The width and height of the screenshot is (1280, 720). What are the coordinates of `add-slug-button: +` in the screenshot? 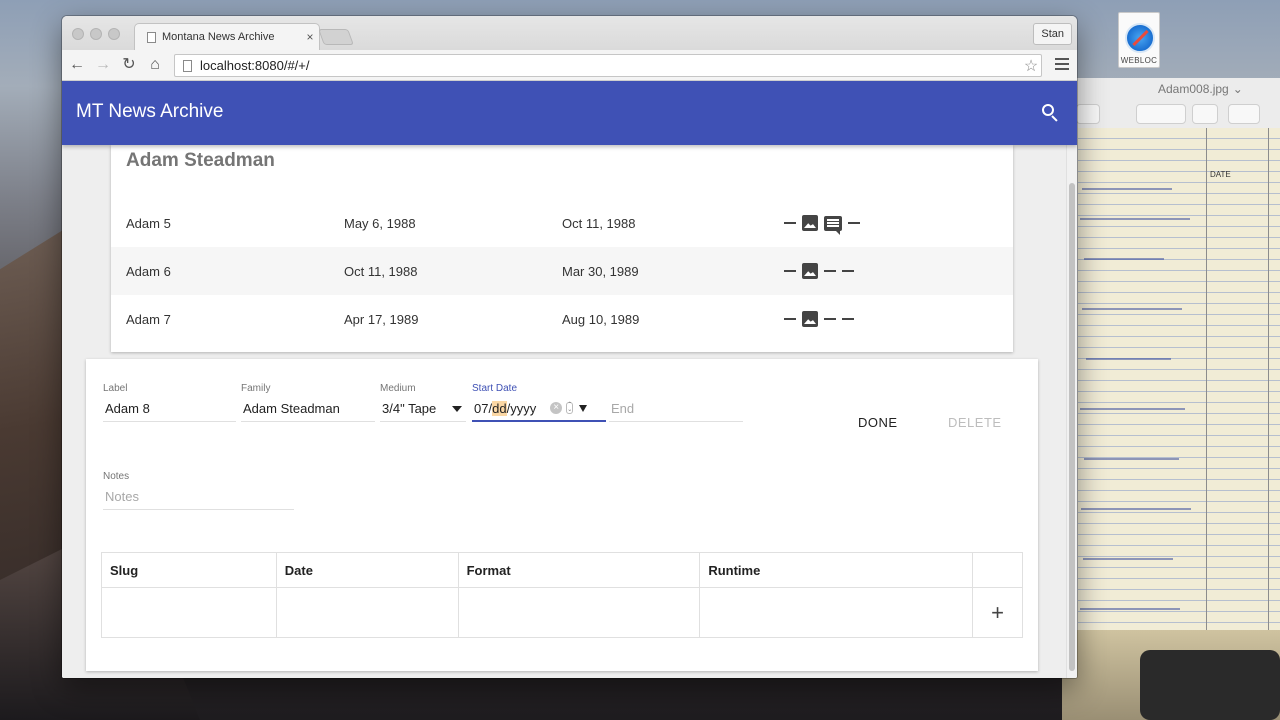 It's located at (997, 612).